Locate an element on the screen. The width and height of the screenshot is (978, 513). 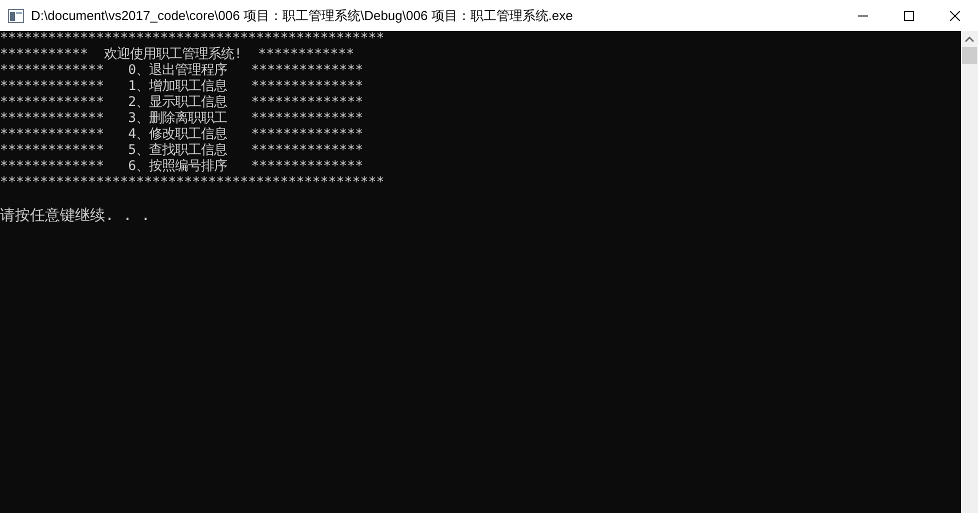
console-prompt: 请按任意键继续. . . is located at coordinates (75, 215).